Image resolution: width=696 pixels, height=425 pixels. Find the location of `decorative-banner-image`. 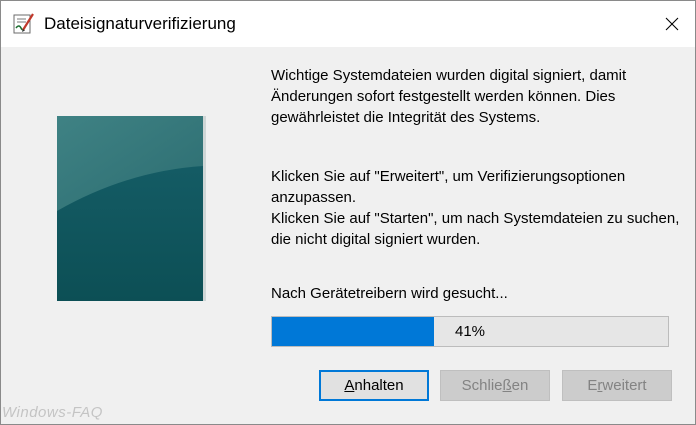

decorative-banner-image is located at coordinates (131, 208).